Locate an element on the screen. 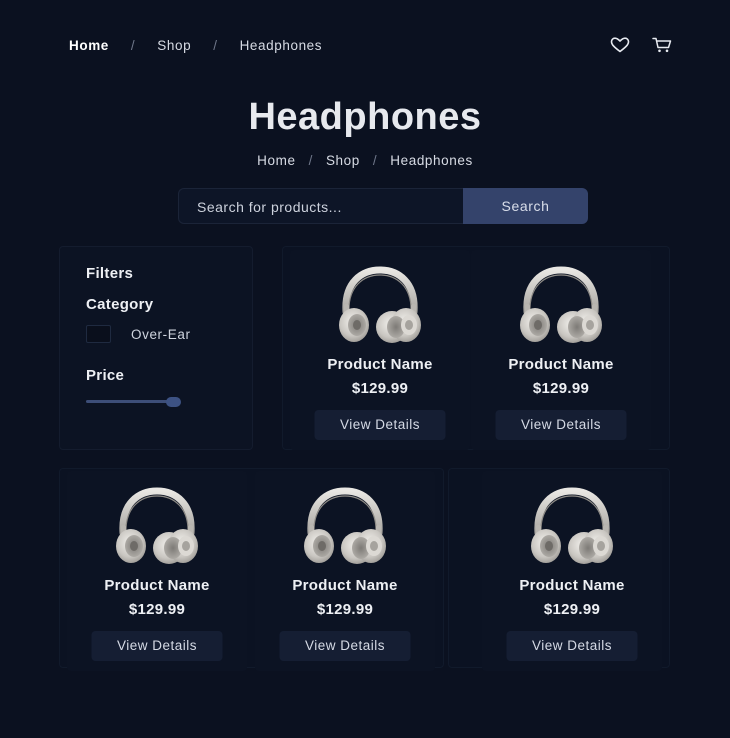  search-bar: Search for products... Search is located at coordinates (383, 206).